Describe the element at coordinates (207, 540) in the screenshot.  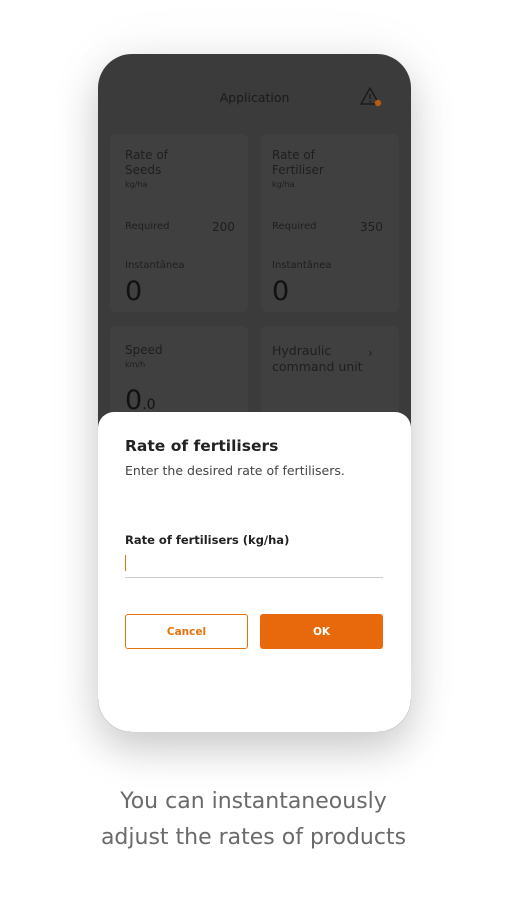
I see `rate-field-label: Rate of fertilisers (kg/ha)` at that location.